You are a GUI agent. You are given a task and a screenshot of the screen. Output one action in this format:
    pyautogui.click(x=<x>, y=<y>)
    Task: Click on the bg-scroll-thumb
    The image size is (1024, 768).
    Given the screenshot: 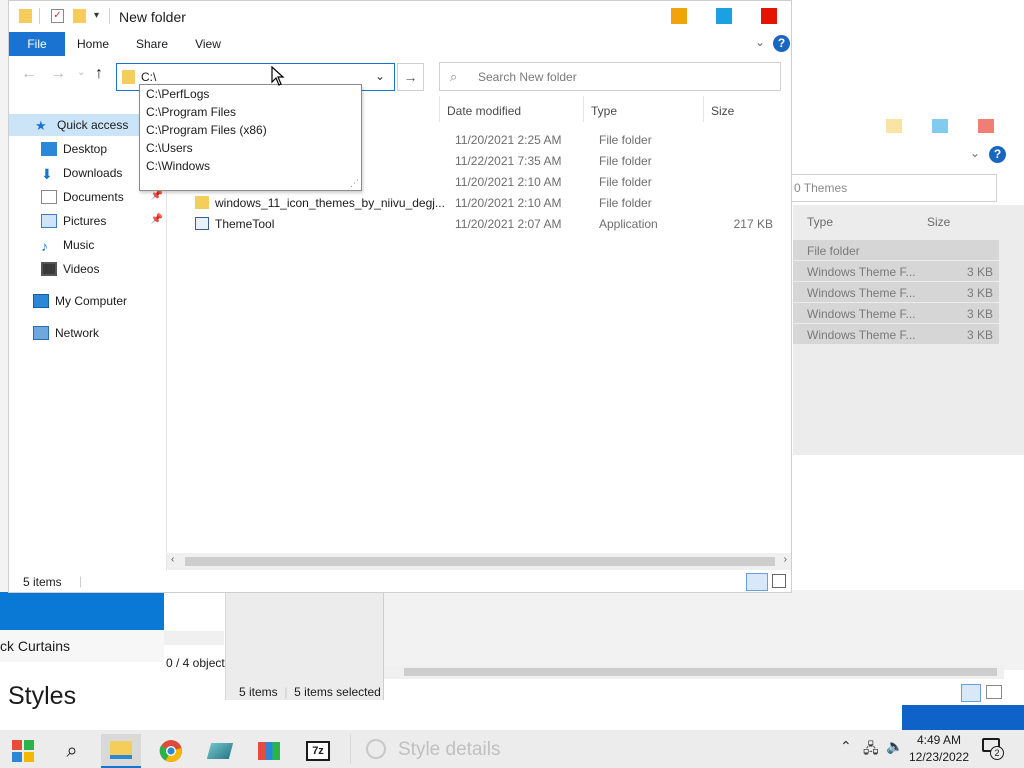 What is the action you would take?
    pyautogui.click(x=700, y=672)
    